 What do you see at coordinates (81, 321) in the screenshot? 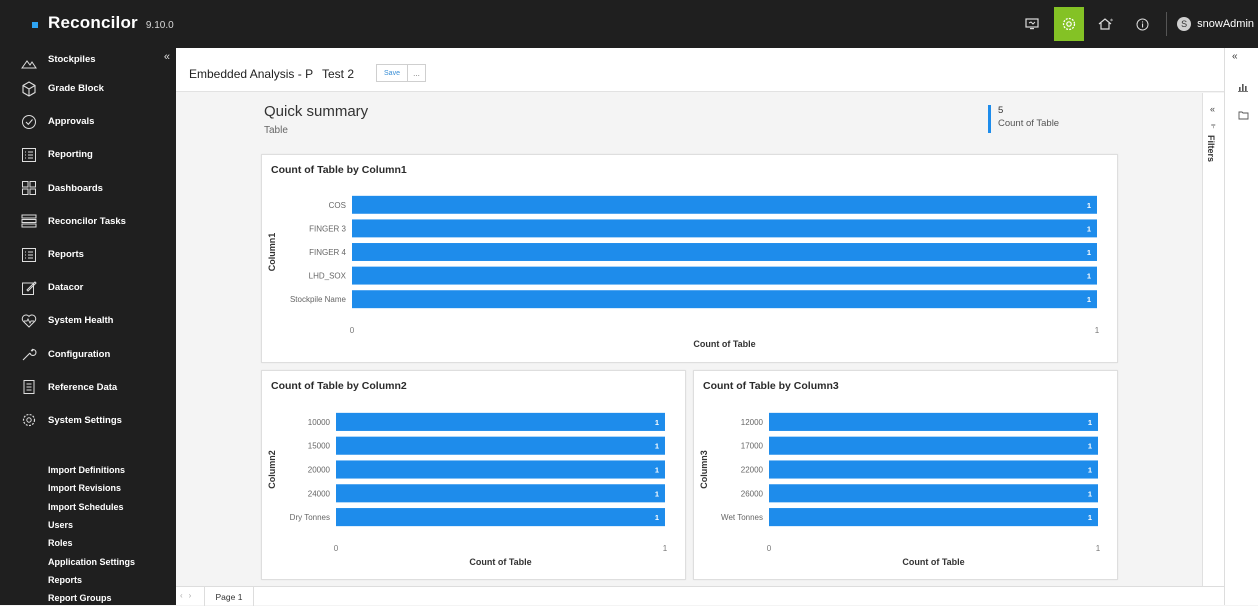
I see `sidebar-item-label: System Health` at bounding box center [81, 321].